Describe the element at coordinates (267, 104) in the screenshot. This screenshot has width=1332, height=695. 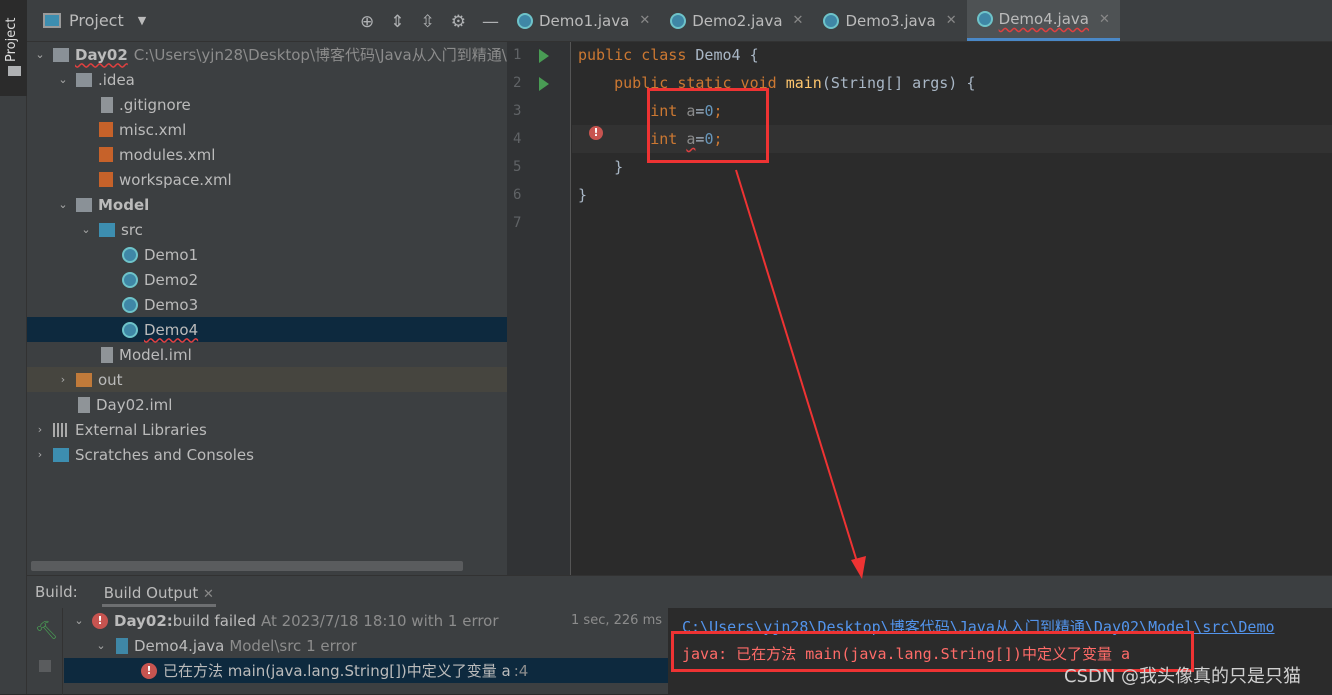
I see `tree-item-gitignore: .gitignore` at that location.